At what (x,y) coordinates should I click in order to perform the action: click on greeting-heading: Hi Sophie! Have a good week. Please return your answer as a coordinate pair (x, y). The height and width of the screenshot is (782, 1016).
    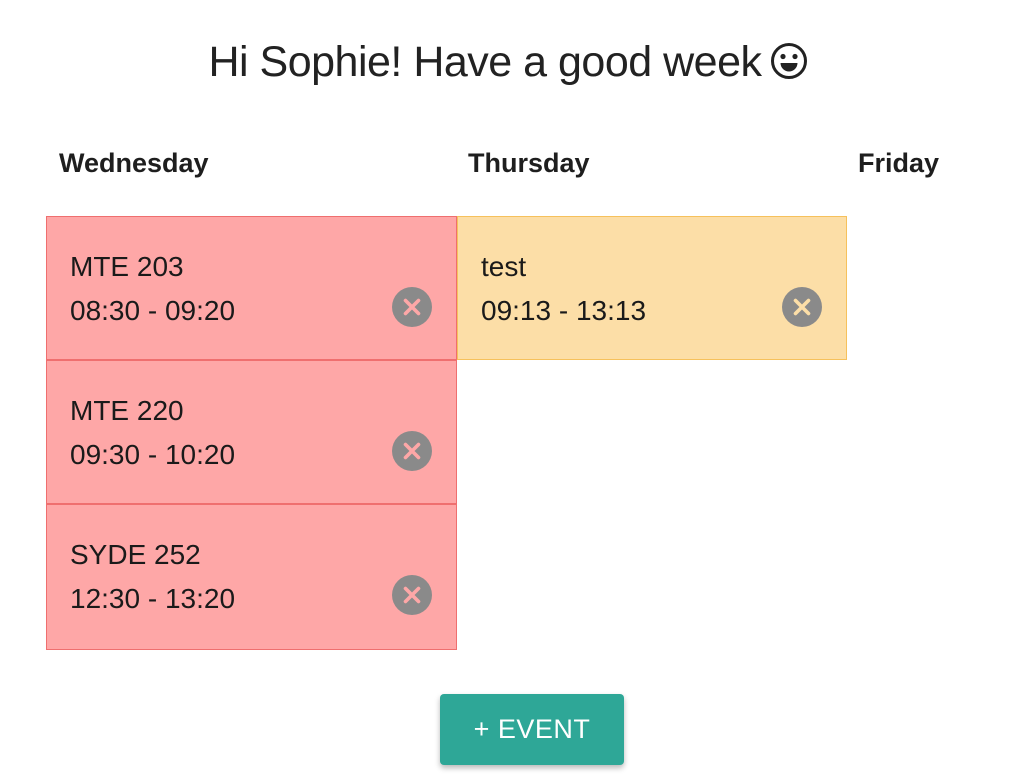
    Looking at the image, I should click on (508, 62).